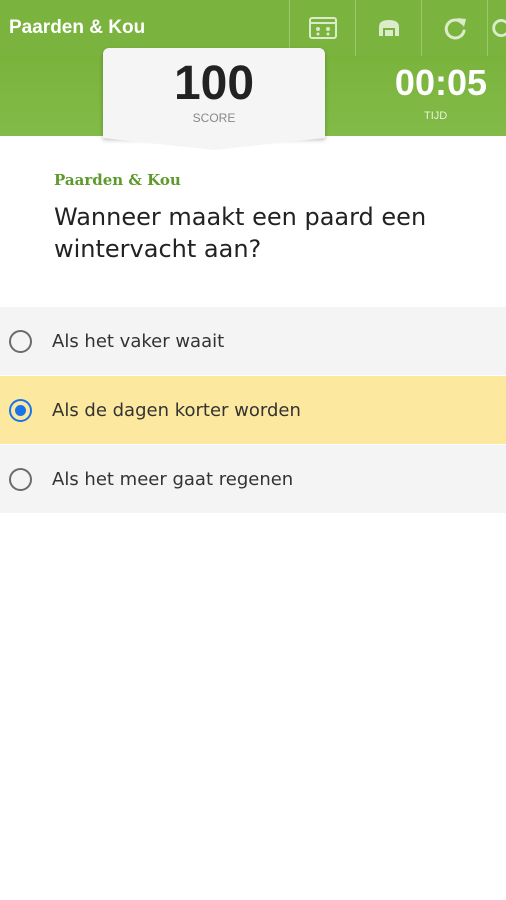 Image resolution: width=506 pixels, height=900 pixels. I want to click on leaderboard-icon, so click(388, 28).